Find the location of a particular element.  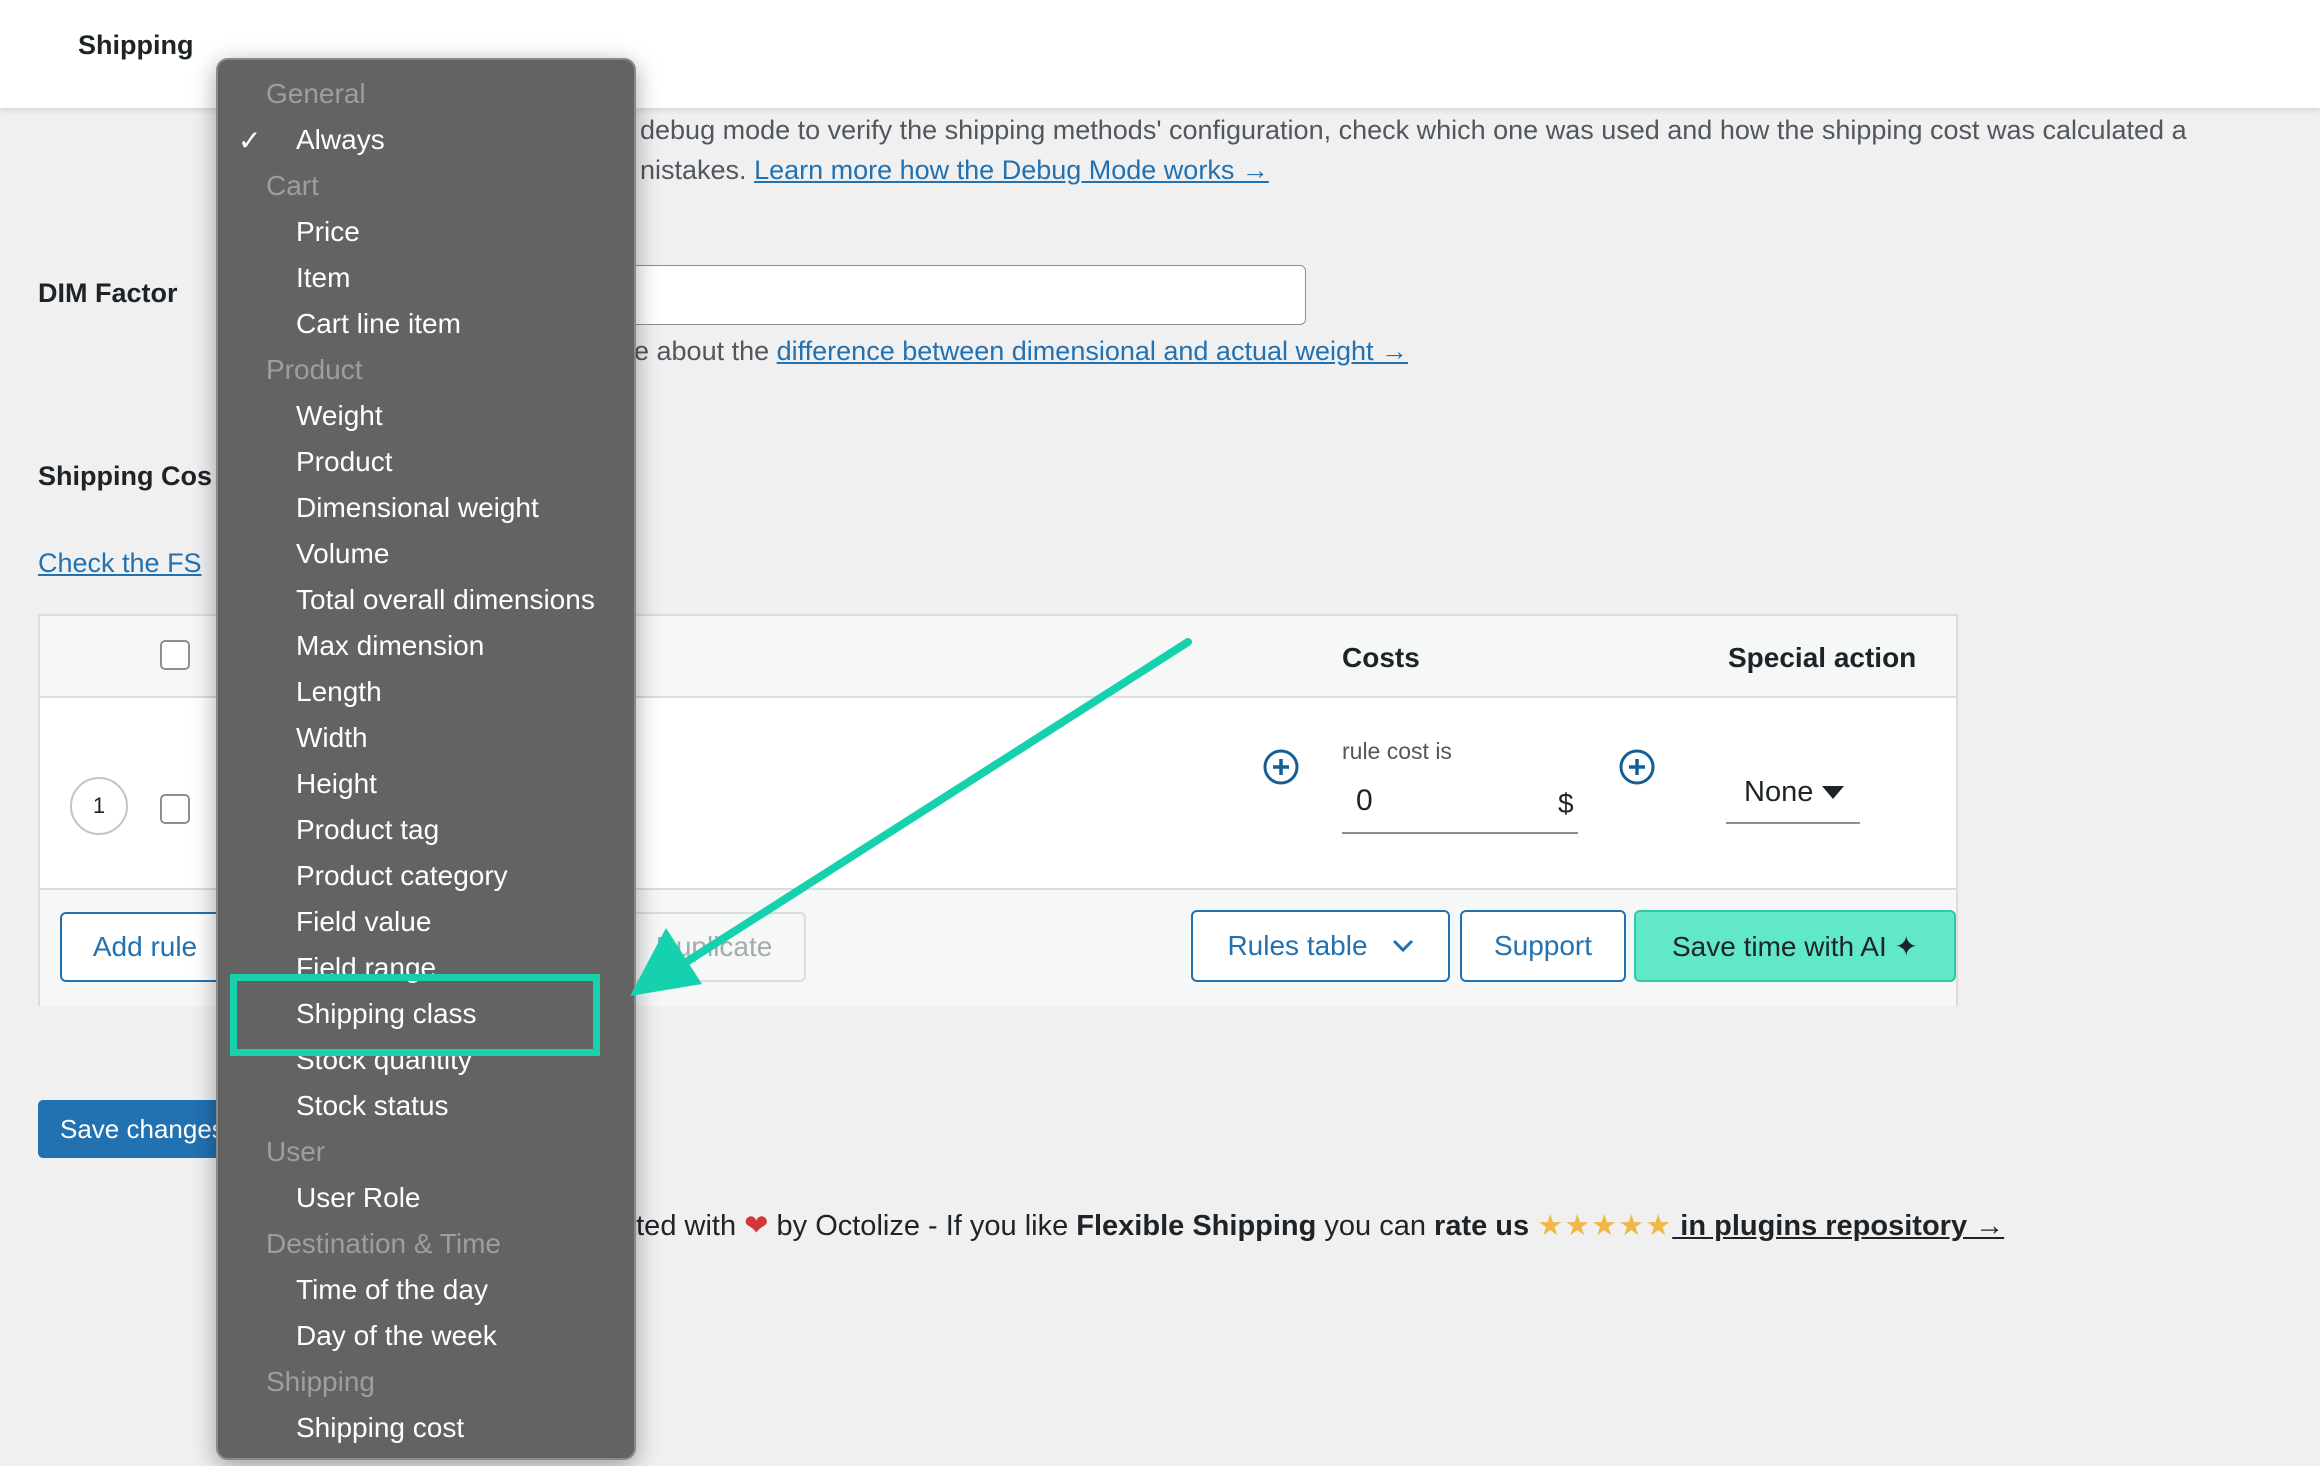

dropdown-item-user-role: User Role is located at coordinates (358, 1198).